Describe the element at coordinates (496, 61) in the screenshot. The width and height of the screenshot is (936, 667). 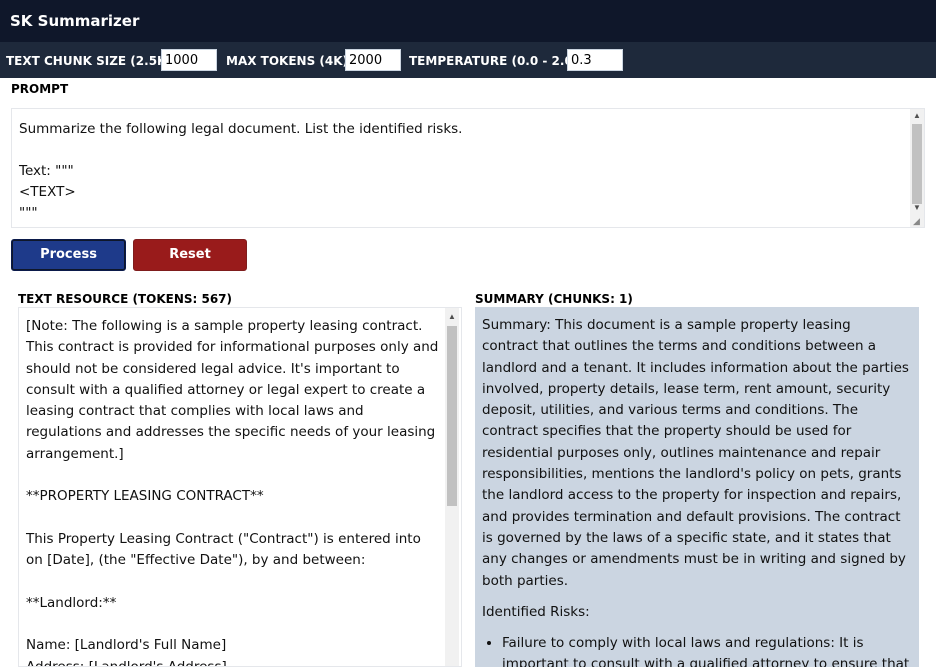
I see `temperature-label: TEMPERATURE (0.0 - 2.0):` at that location.